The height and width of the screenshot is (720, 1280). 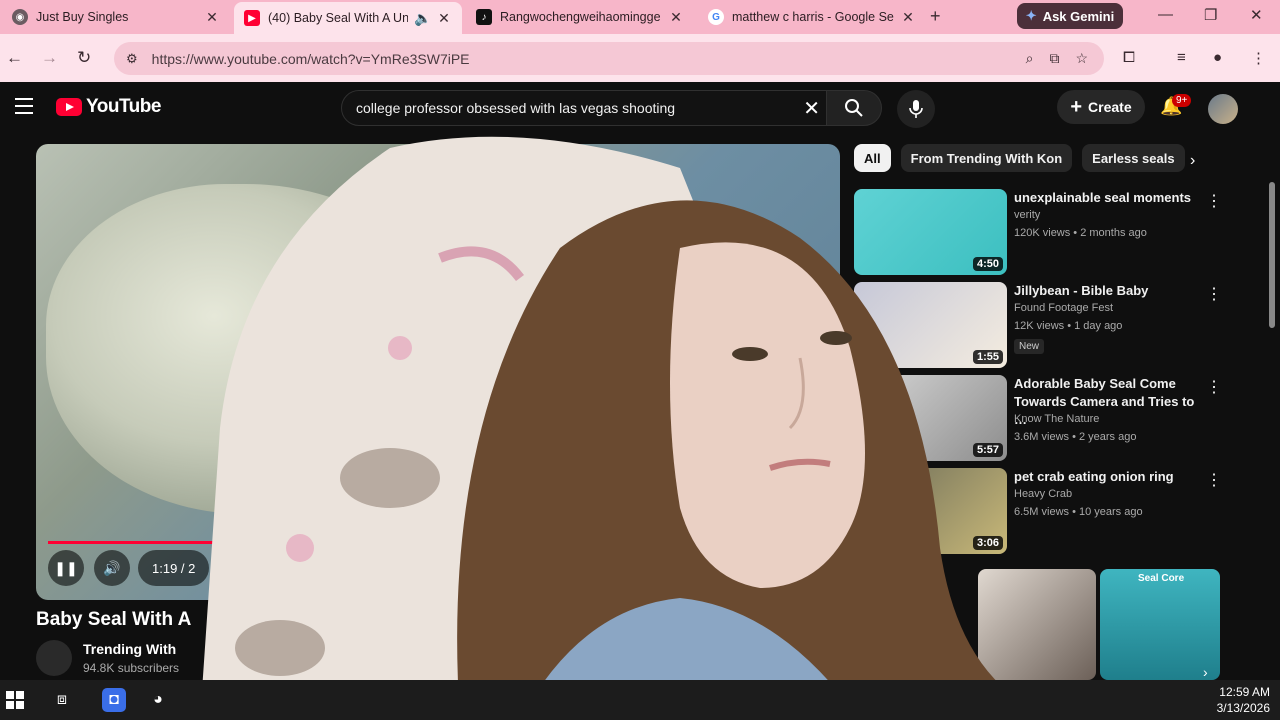 I want to click on windows-taskbar: ⧈ ◘ ◕ 12:59 AM 3/13/2026, so click(x=640, y=700).